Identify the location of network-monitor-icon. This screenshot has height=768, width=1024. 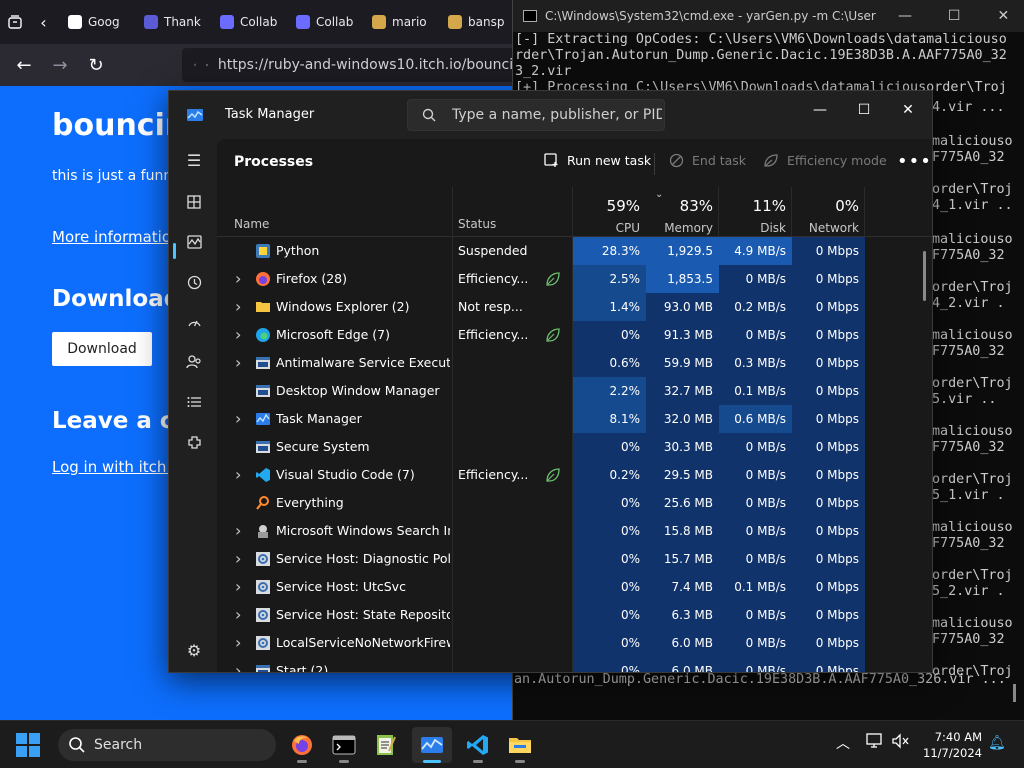
(875, 741).